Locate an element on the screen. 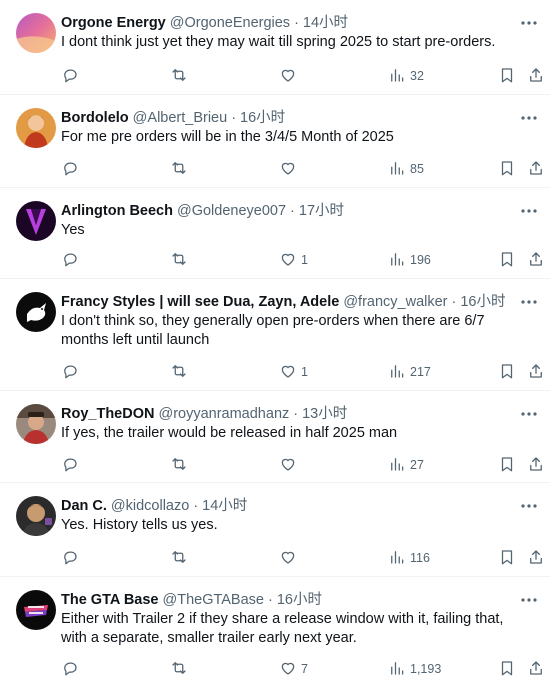 This screenshot has width=550, height=686. author-handle: @TheGTABase is located at coordinates (214, 600).